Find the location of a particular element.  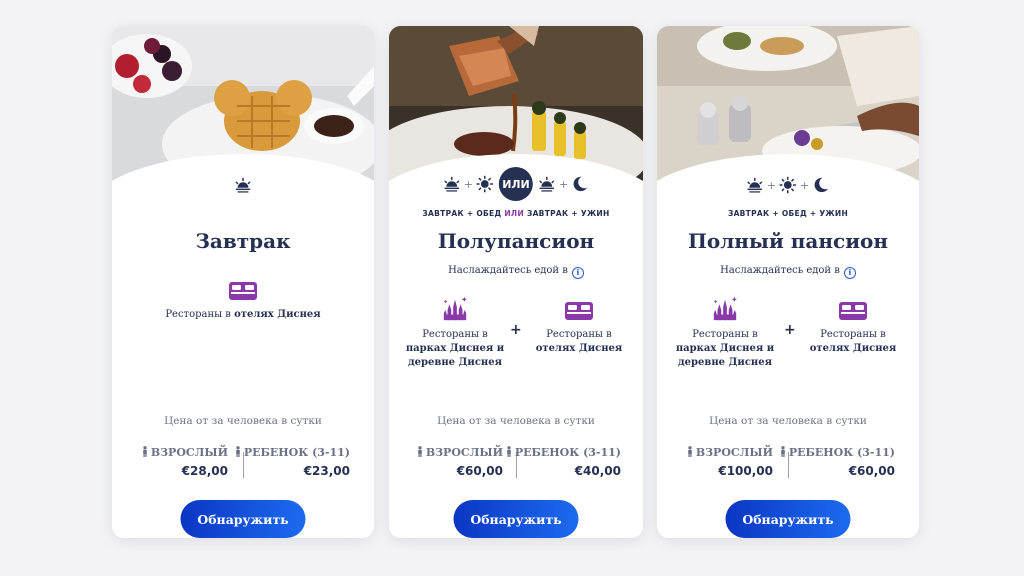

adult-price-value: €100,00 is located at coordinates (745, 471).